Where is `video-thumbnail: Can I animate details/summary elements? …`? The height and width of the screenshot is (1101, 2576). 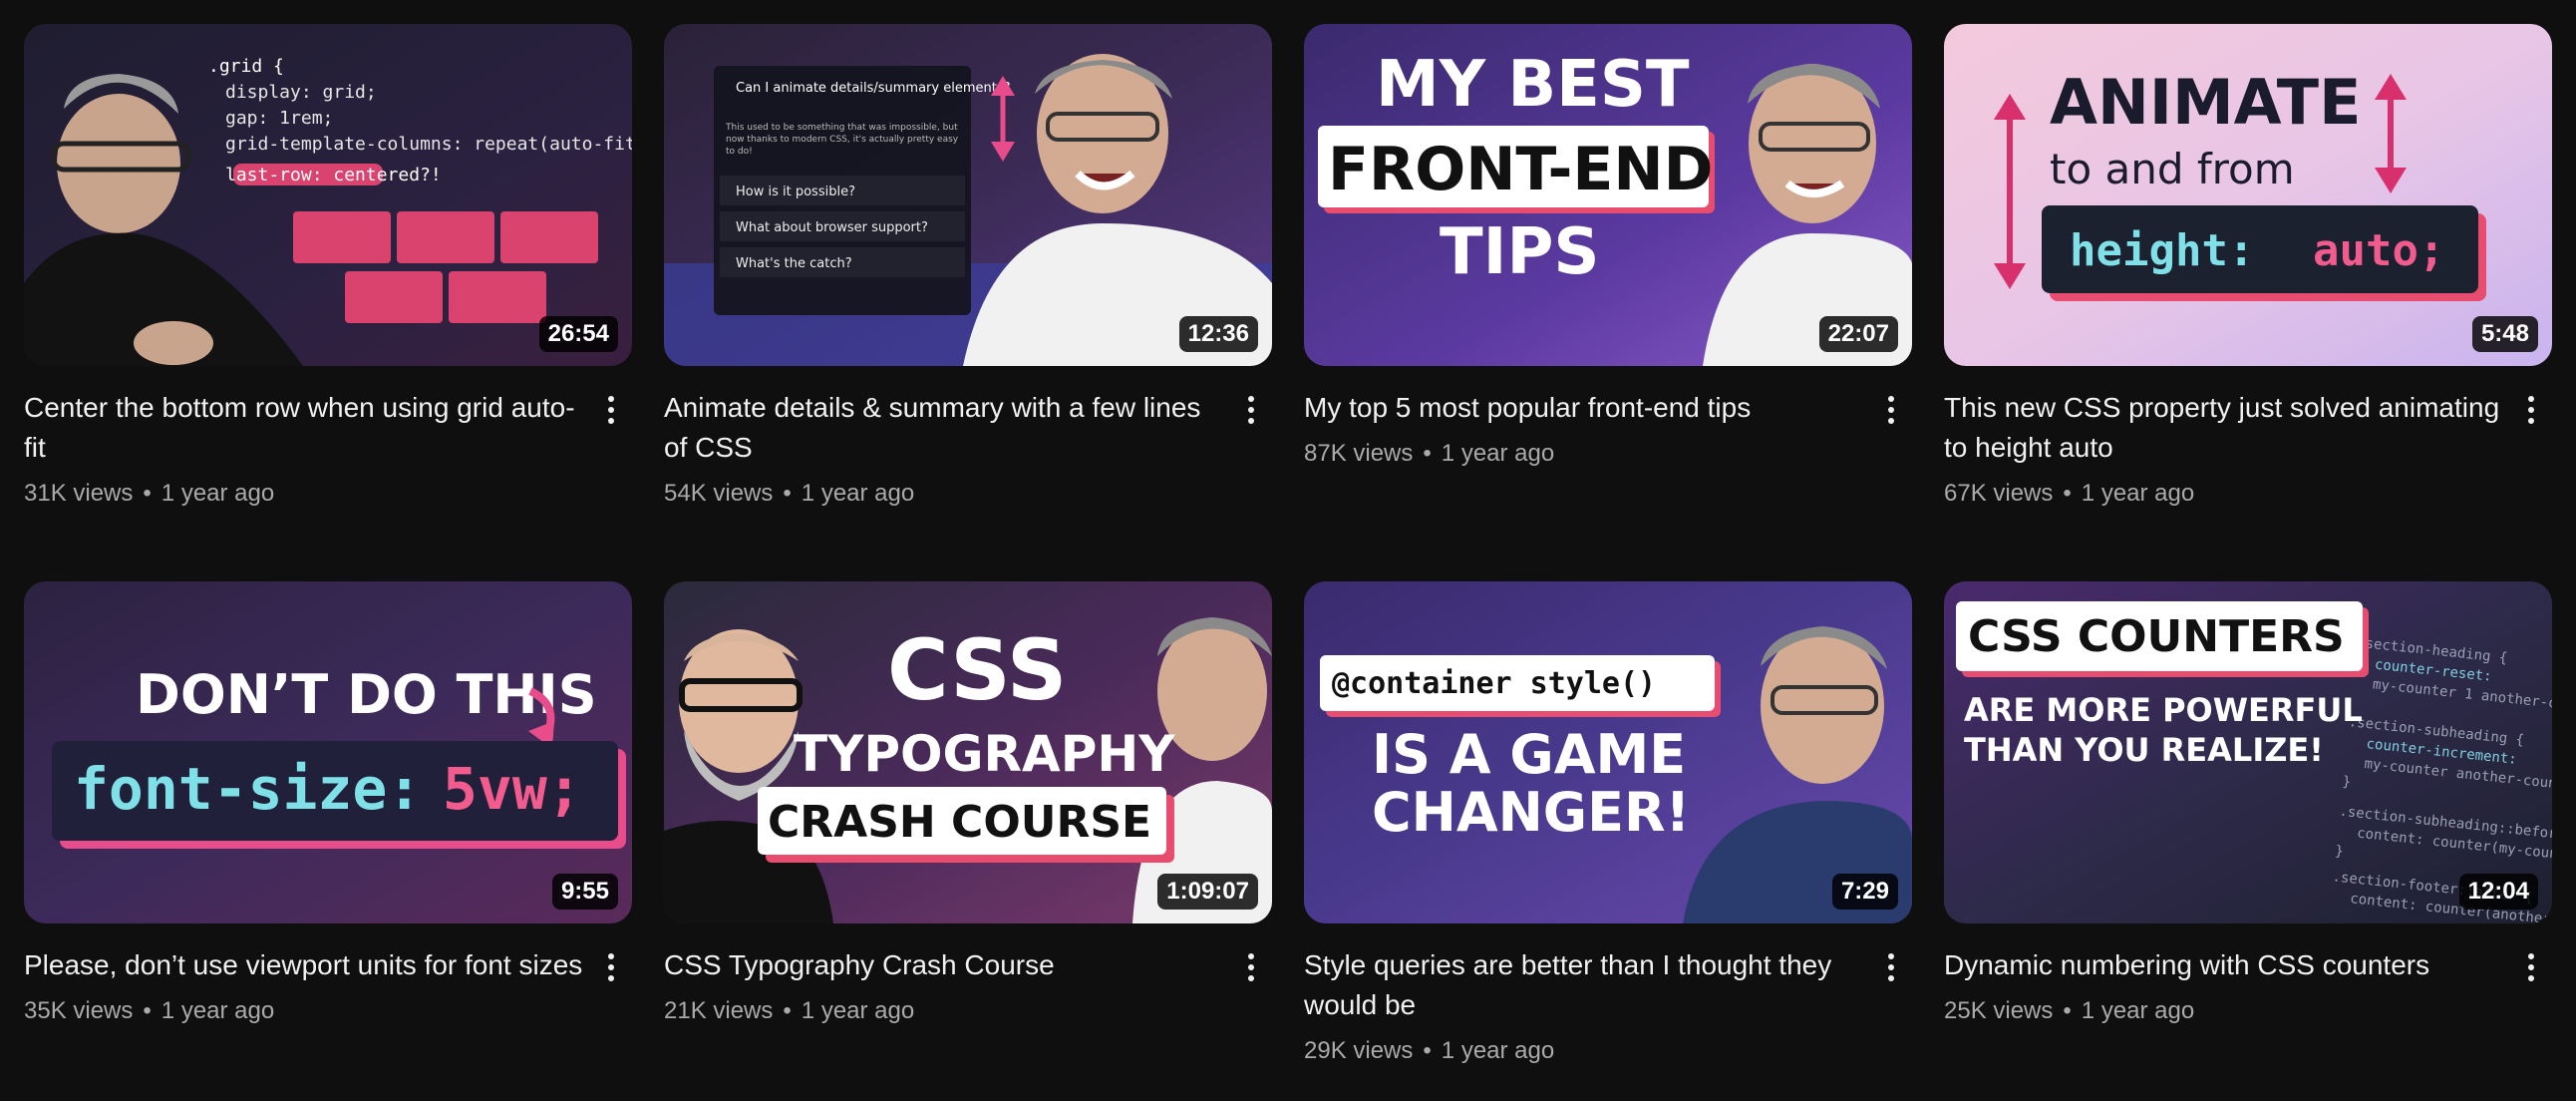 video-thumbnail: Can I animate details/summary elements? … is located at coordinates (968, 195).